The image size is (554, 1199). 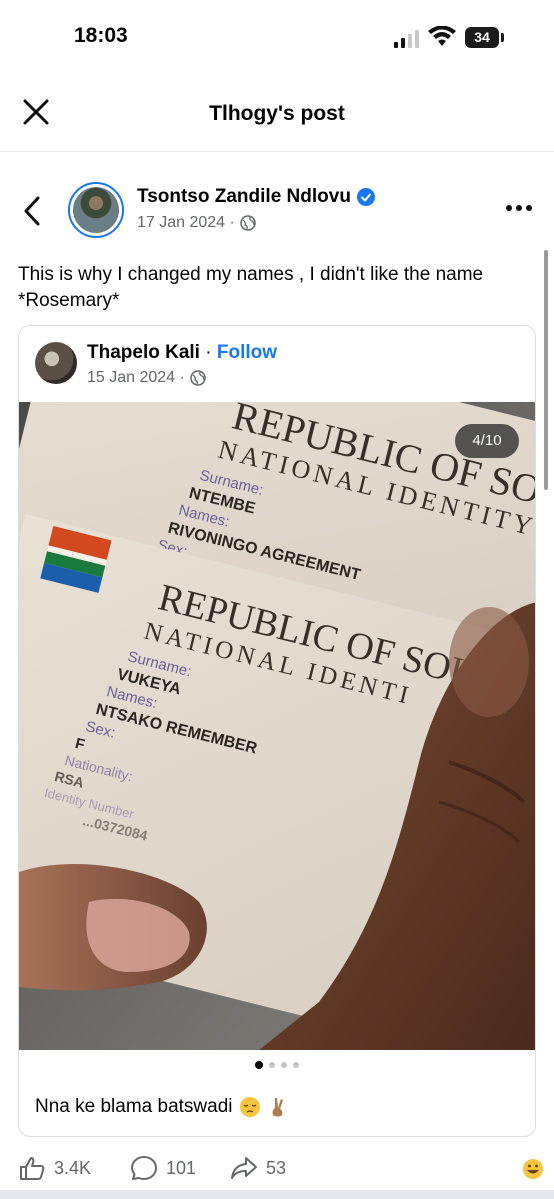 What do you see at coordinates (163, 1168) in the screenshot?
I see `comment-button: 101` at bounding box center [163, 1168].